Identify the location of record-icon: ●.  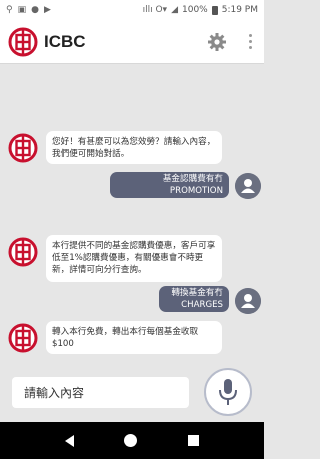
(35, 10).